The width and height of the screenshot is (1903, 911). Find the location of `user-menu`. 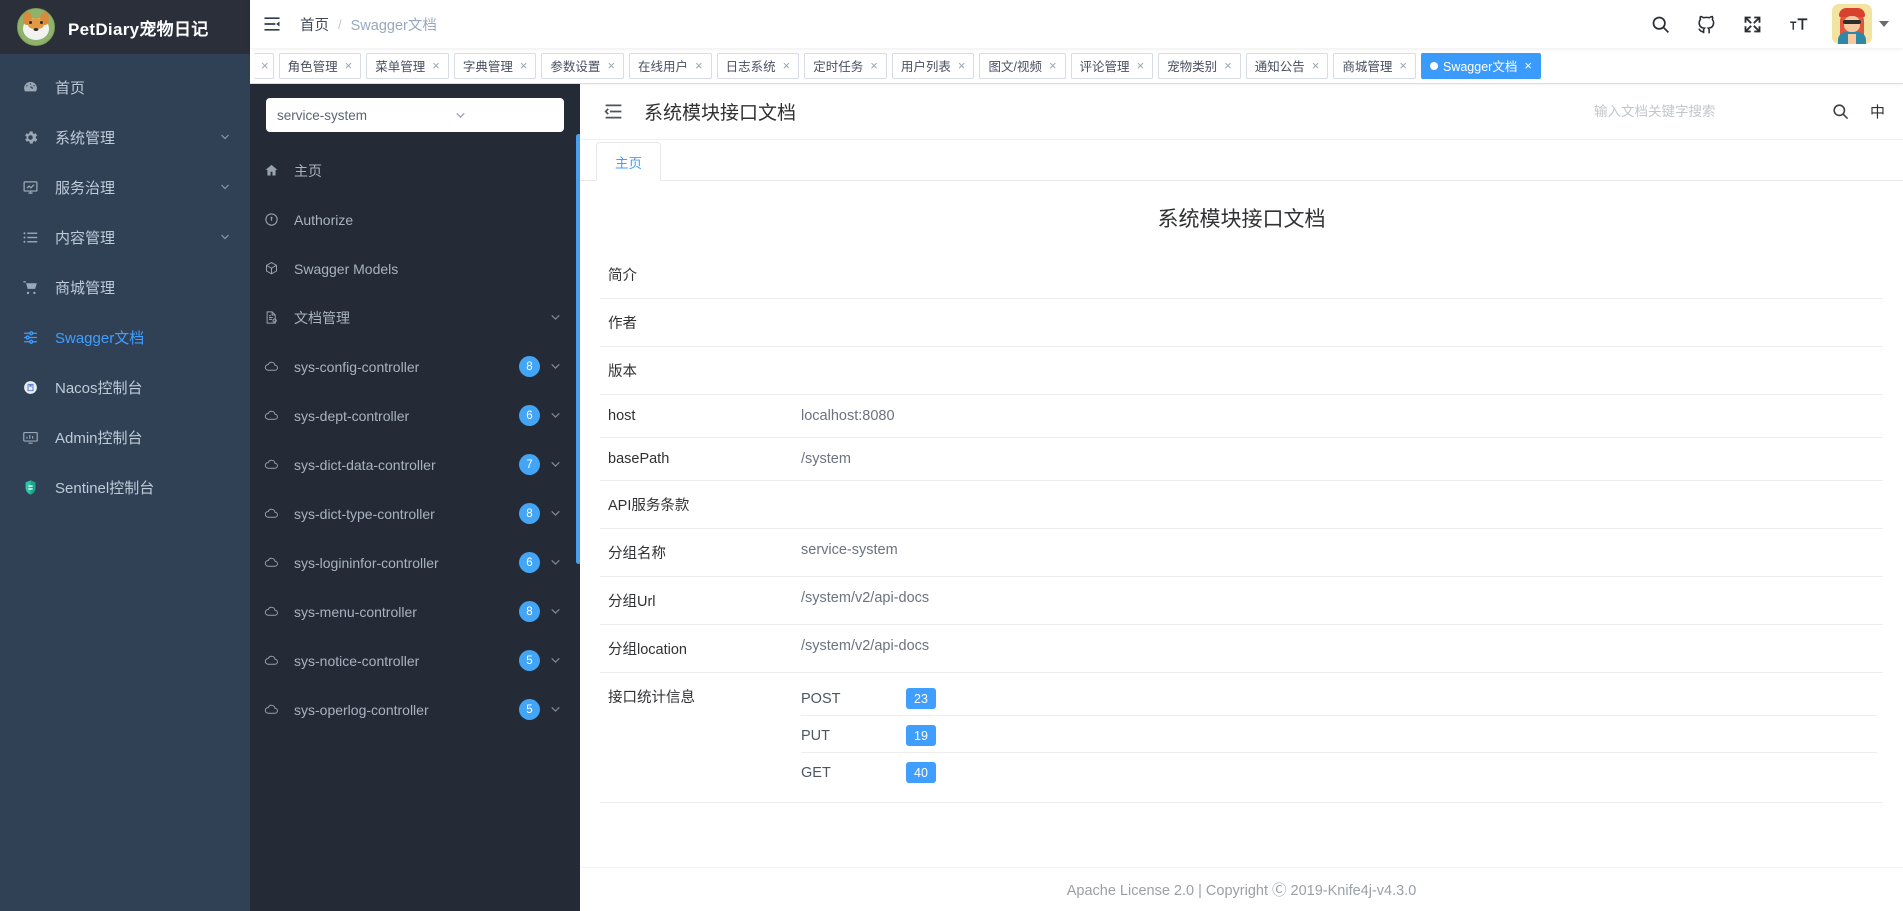

user-menu is located at coordinates (1860, 24).